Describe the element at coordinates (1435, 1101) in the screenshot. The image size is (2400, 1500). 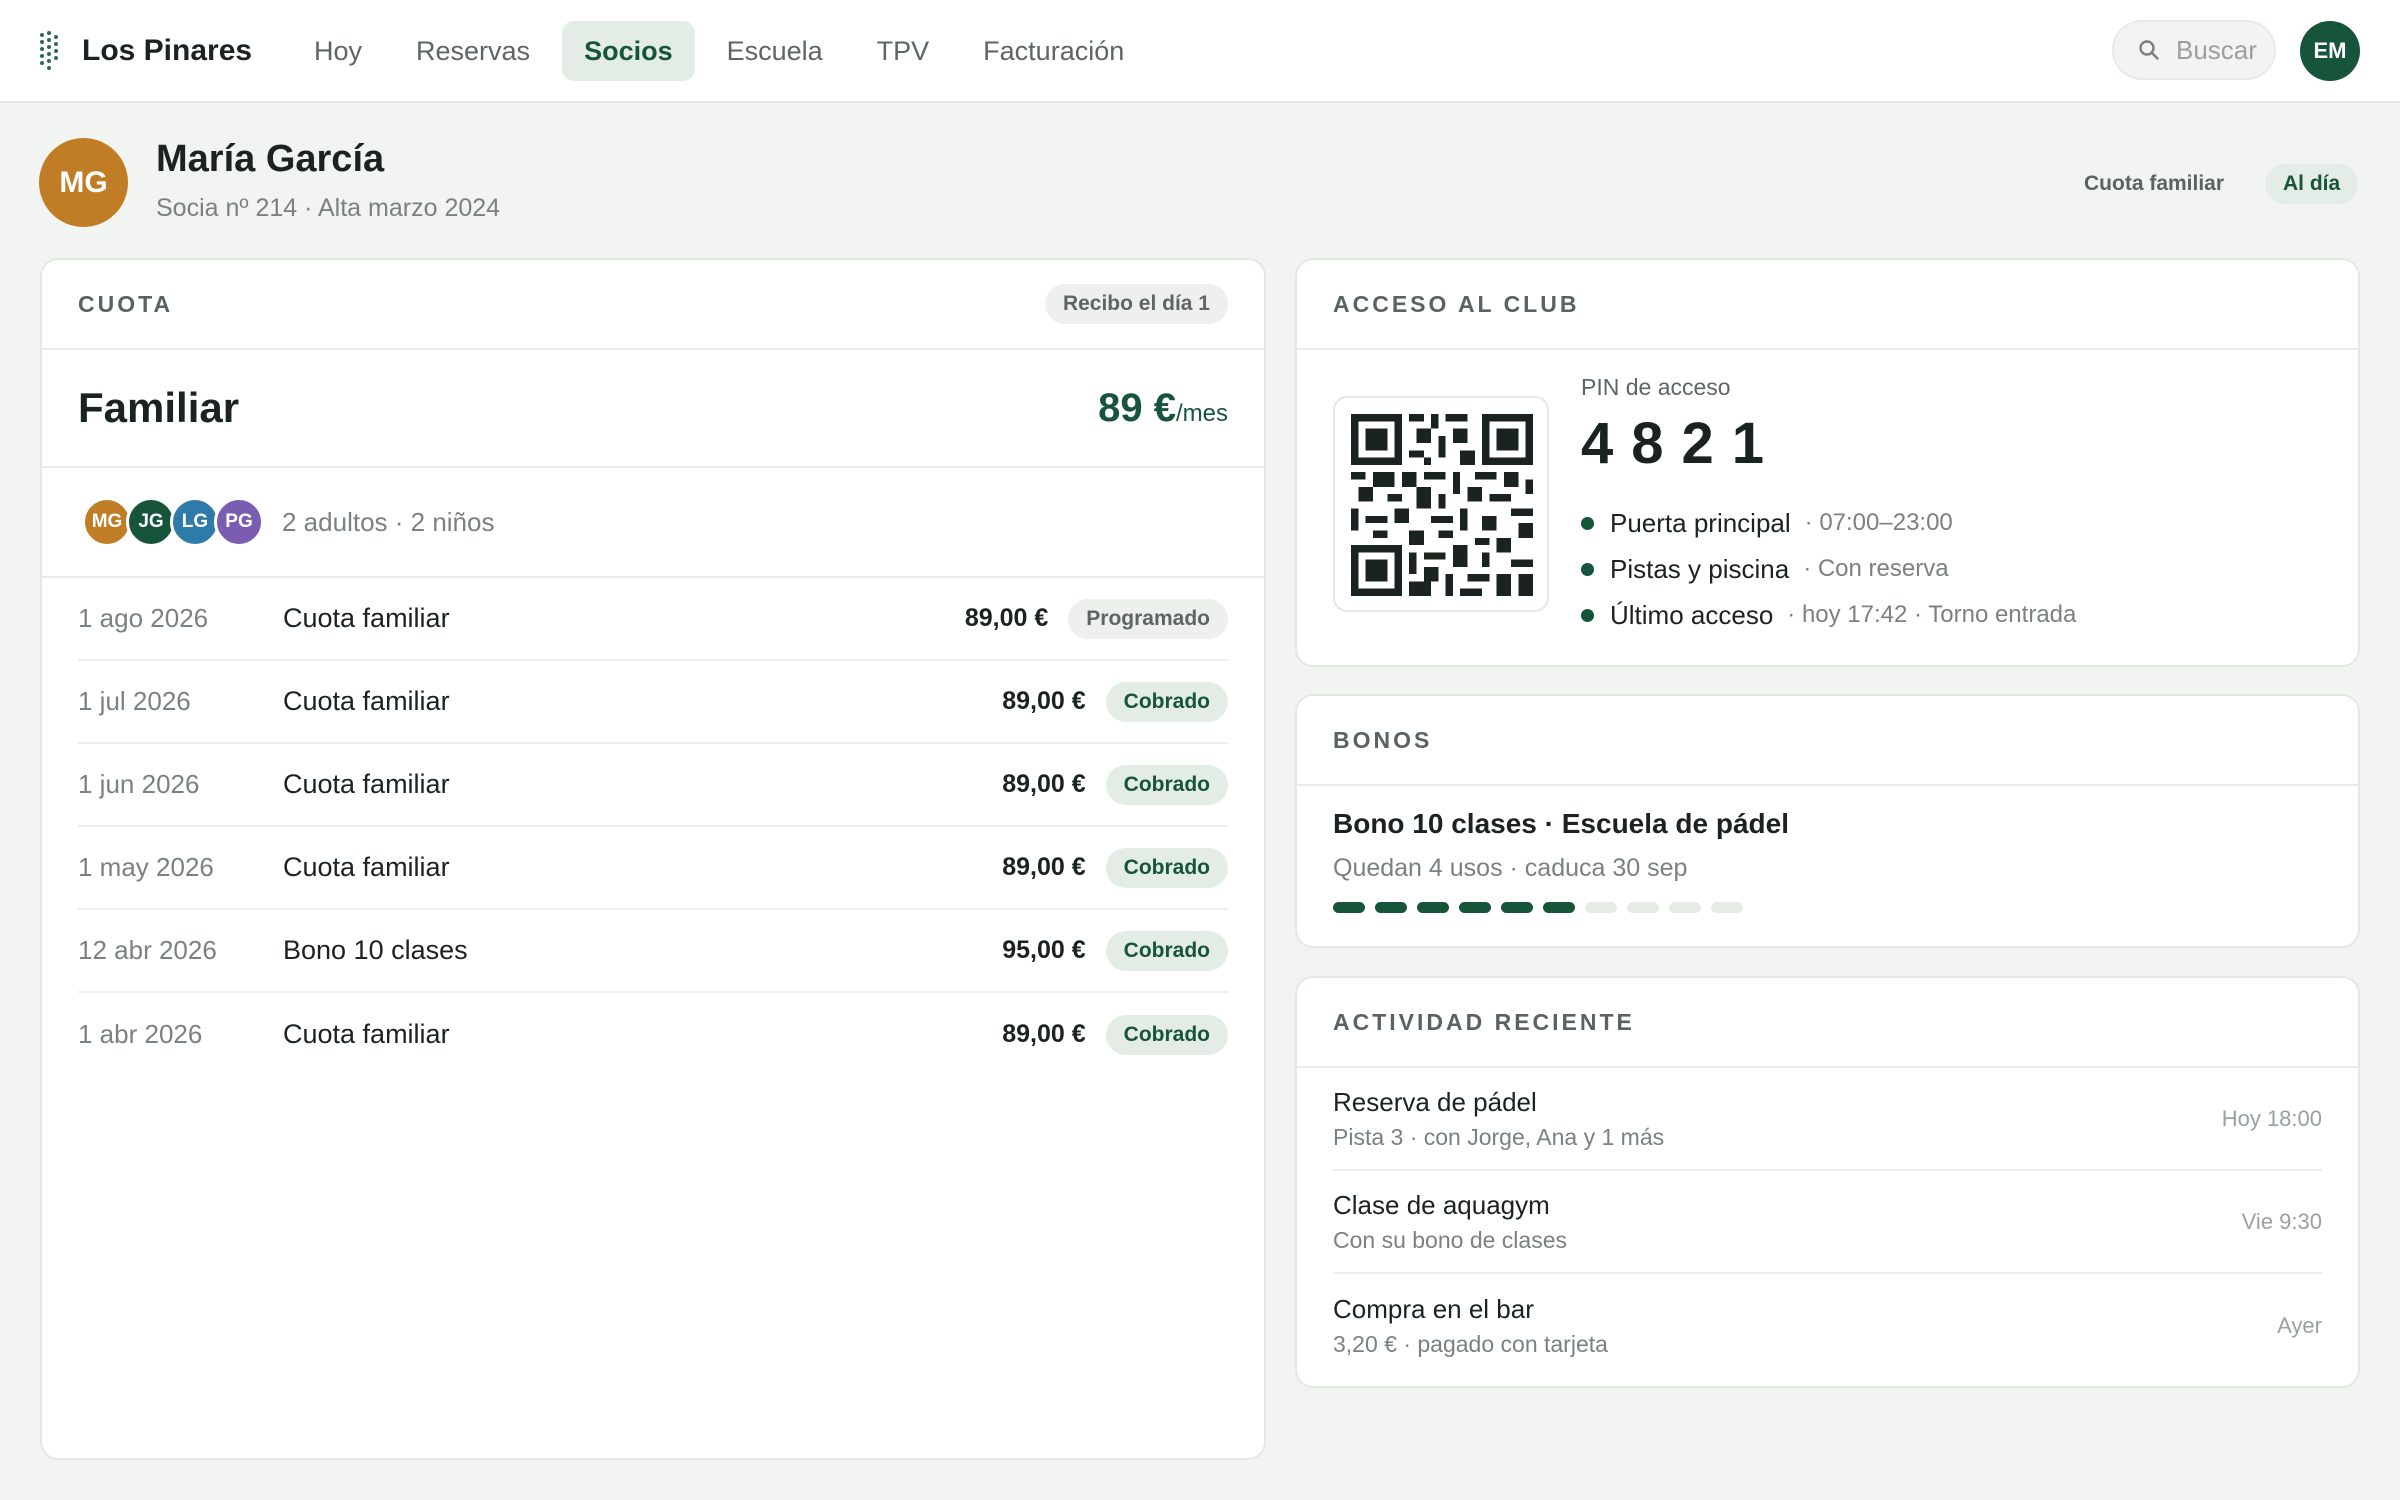
I see `activity-title: Reserva de pádel` at that location.